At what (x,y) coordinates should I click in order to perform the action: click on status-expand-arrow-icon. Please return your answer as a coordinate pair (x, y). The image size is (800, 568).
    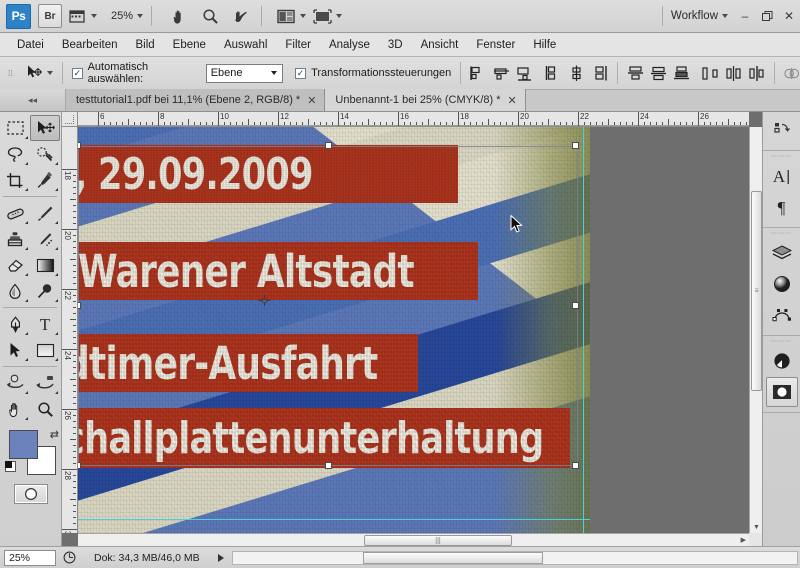
    Looking at the image, I should click on (220, 557).